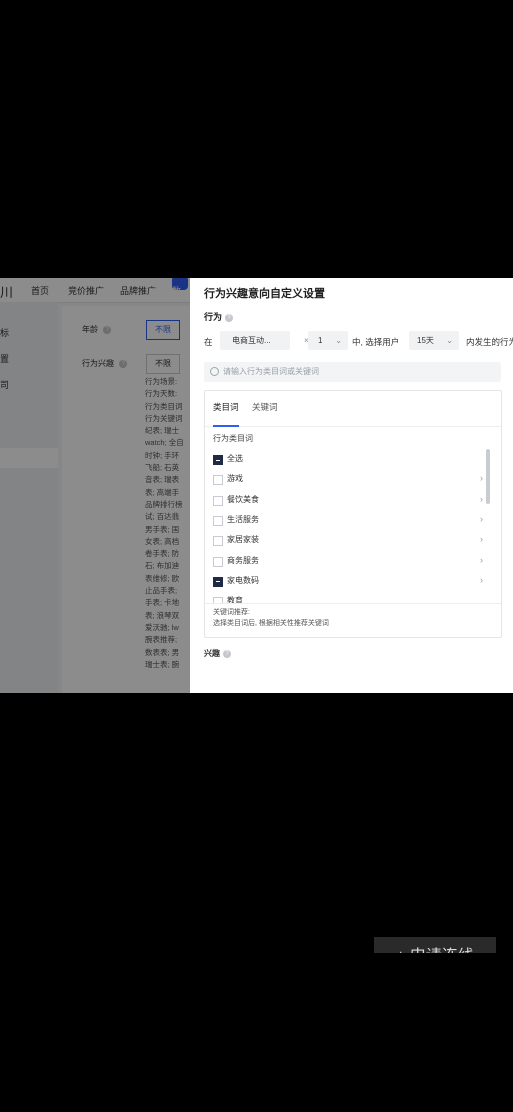 The image size is (513, 1112). I want to click on scrollbar, so click(488, 476).